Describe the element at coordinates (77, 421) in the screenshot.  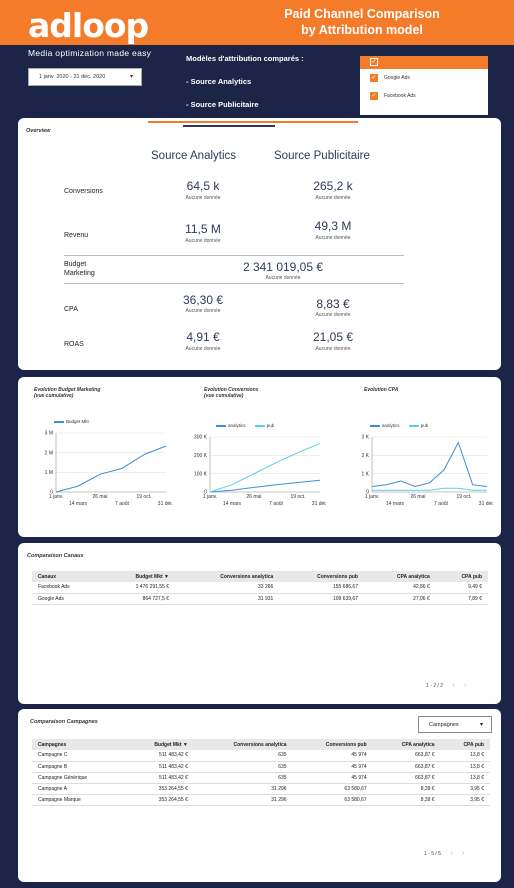
I see `legend-label: Budget Mkt` at that location.